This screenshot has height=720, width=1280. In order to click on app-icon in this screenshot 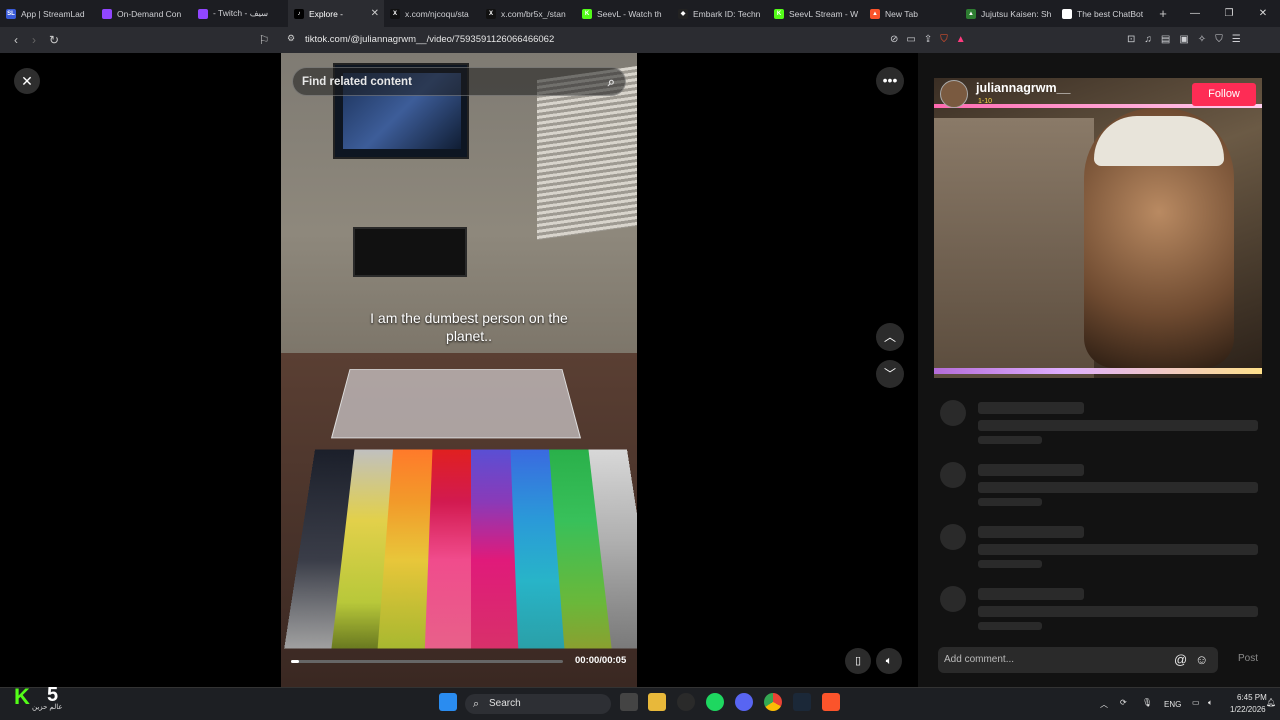, I will do `click(686, 702)`.